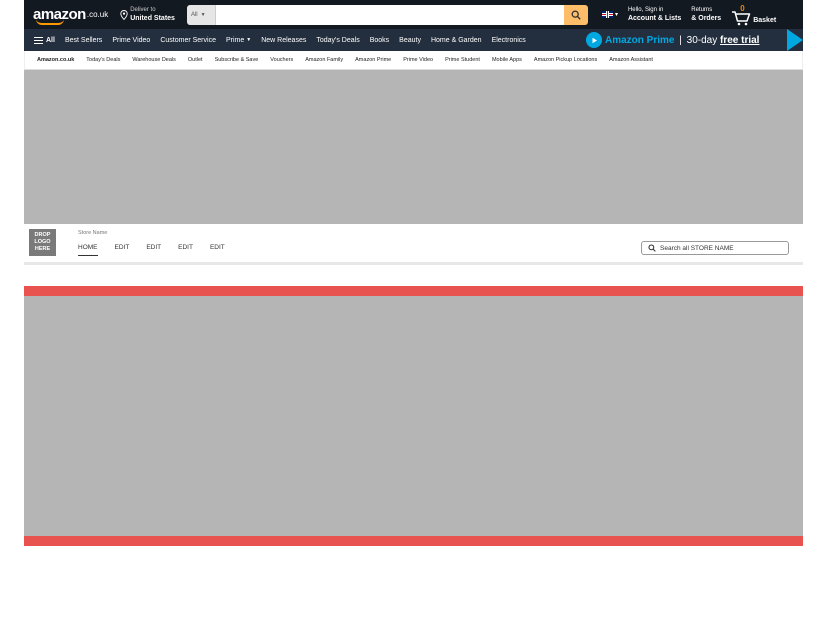  What do you see at coordinates (324, 60) in the screenshot?
I see `subnav-item-amazon-family: Amazon Family` at bounding box center [324, 60].